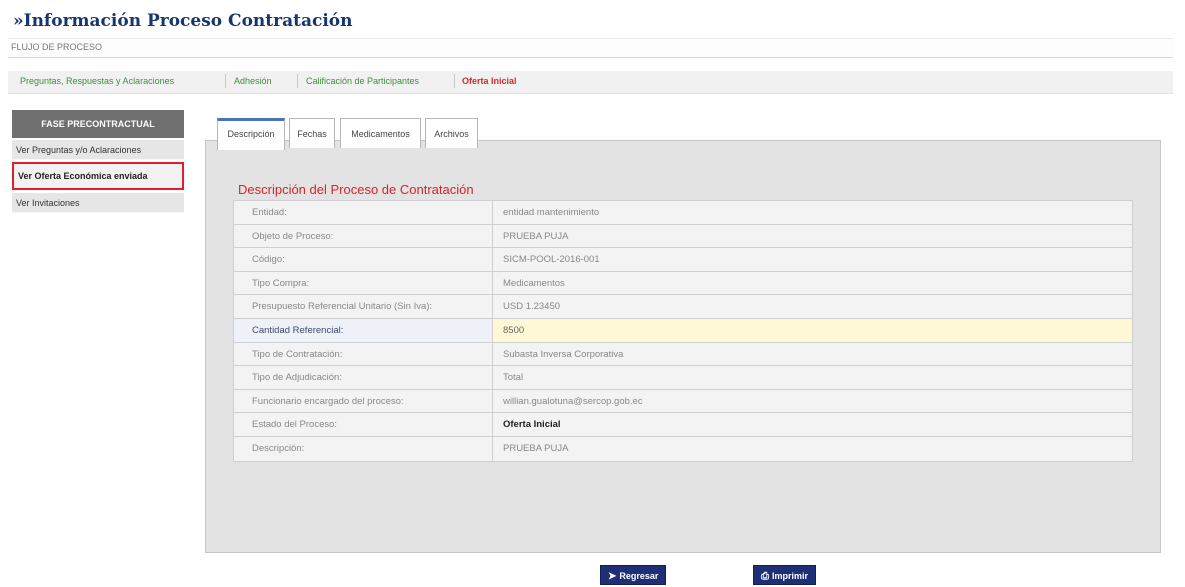 The image size is (1185, 587). Describe the element at coordinates (312, 133) in the screenshot. I see `tab-fechas: Fechas` at that location.